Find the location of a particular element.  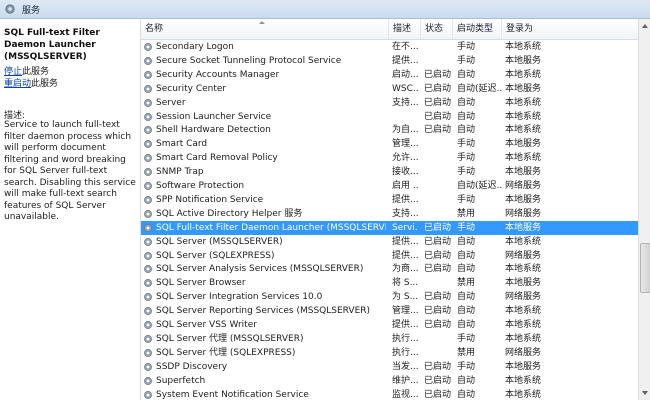

table-row: Smart Card Removal Policy 允许... 手动 本地系统 is located at coordinates (389, 158).